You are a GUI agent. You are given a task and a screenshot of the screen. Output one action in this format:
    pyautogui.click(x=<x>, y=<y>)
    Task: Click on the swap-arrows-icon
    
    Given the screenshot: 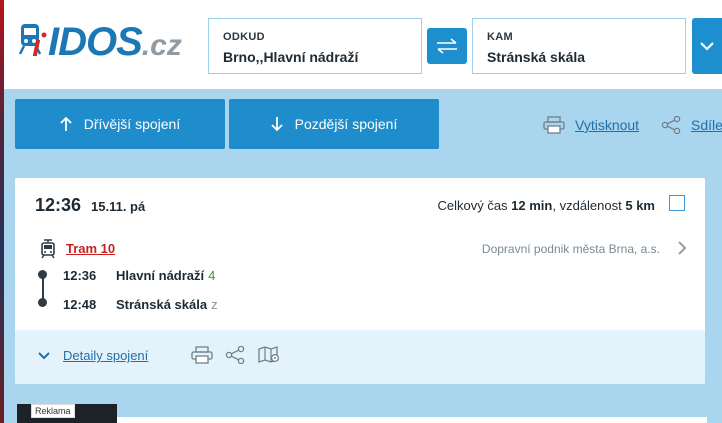 What is the action you would take?
    pyautogui.click(x=447, y=46)
    